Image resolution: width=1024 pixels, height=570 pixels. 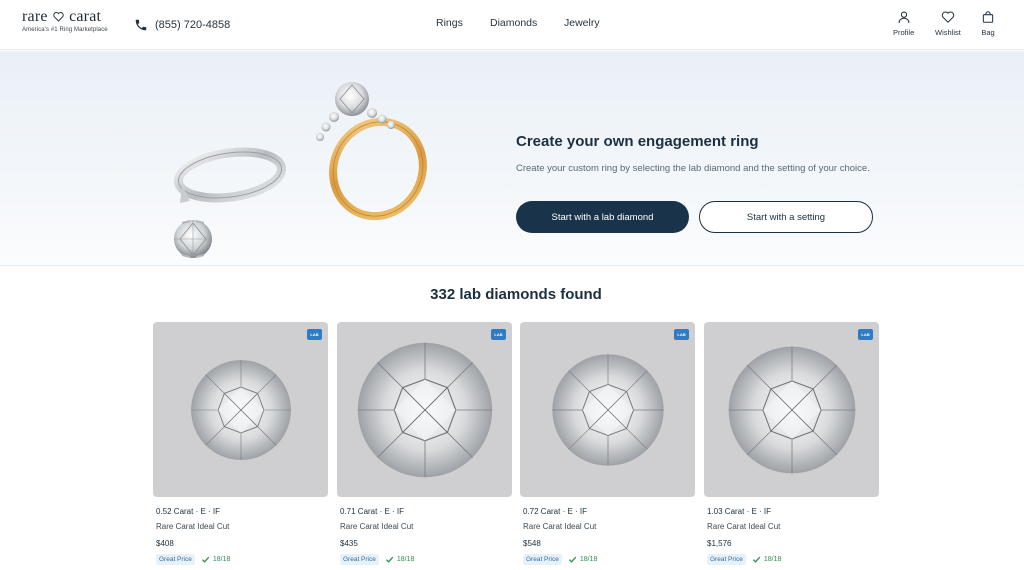 What do you see at coordinates (555, 511) in the screenshot?
I see `diamond-spec: 0.72 Carat · E · IF` at bounding box center [555, 511].